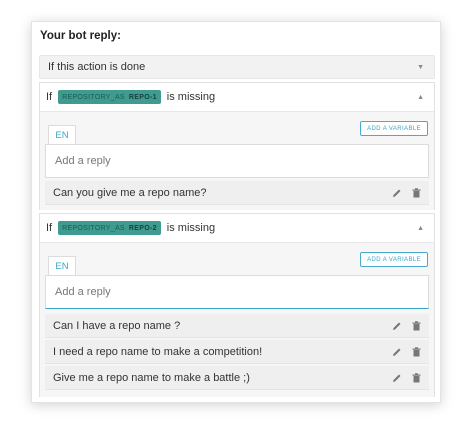 This screenshot has width=474, height=440. What do you see at coordinates (237, 326) in the screenshot?
I see `reply-row: Can I have a repo name ?` at bounding box center [237, 326].